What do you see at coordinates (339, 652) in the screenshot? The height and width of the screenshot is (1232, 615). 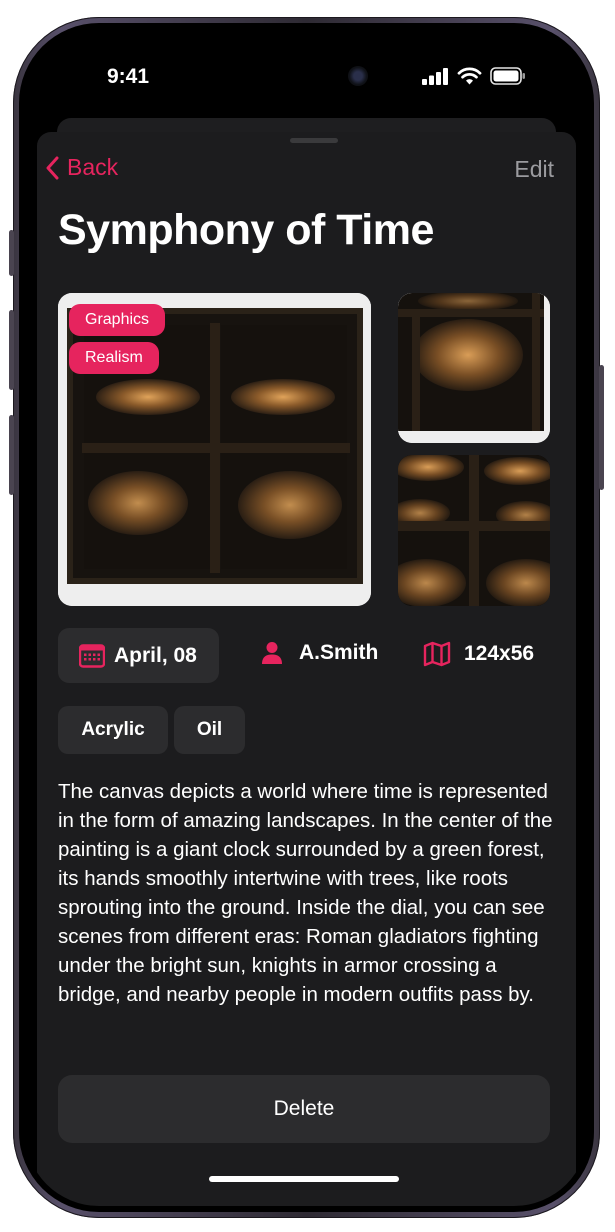 I see `author-value: A.Smith` at bounding box center [339, 652].